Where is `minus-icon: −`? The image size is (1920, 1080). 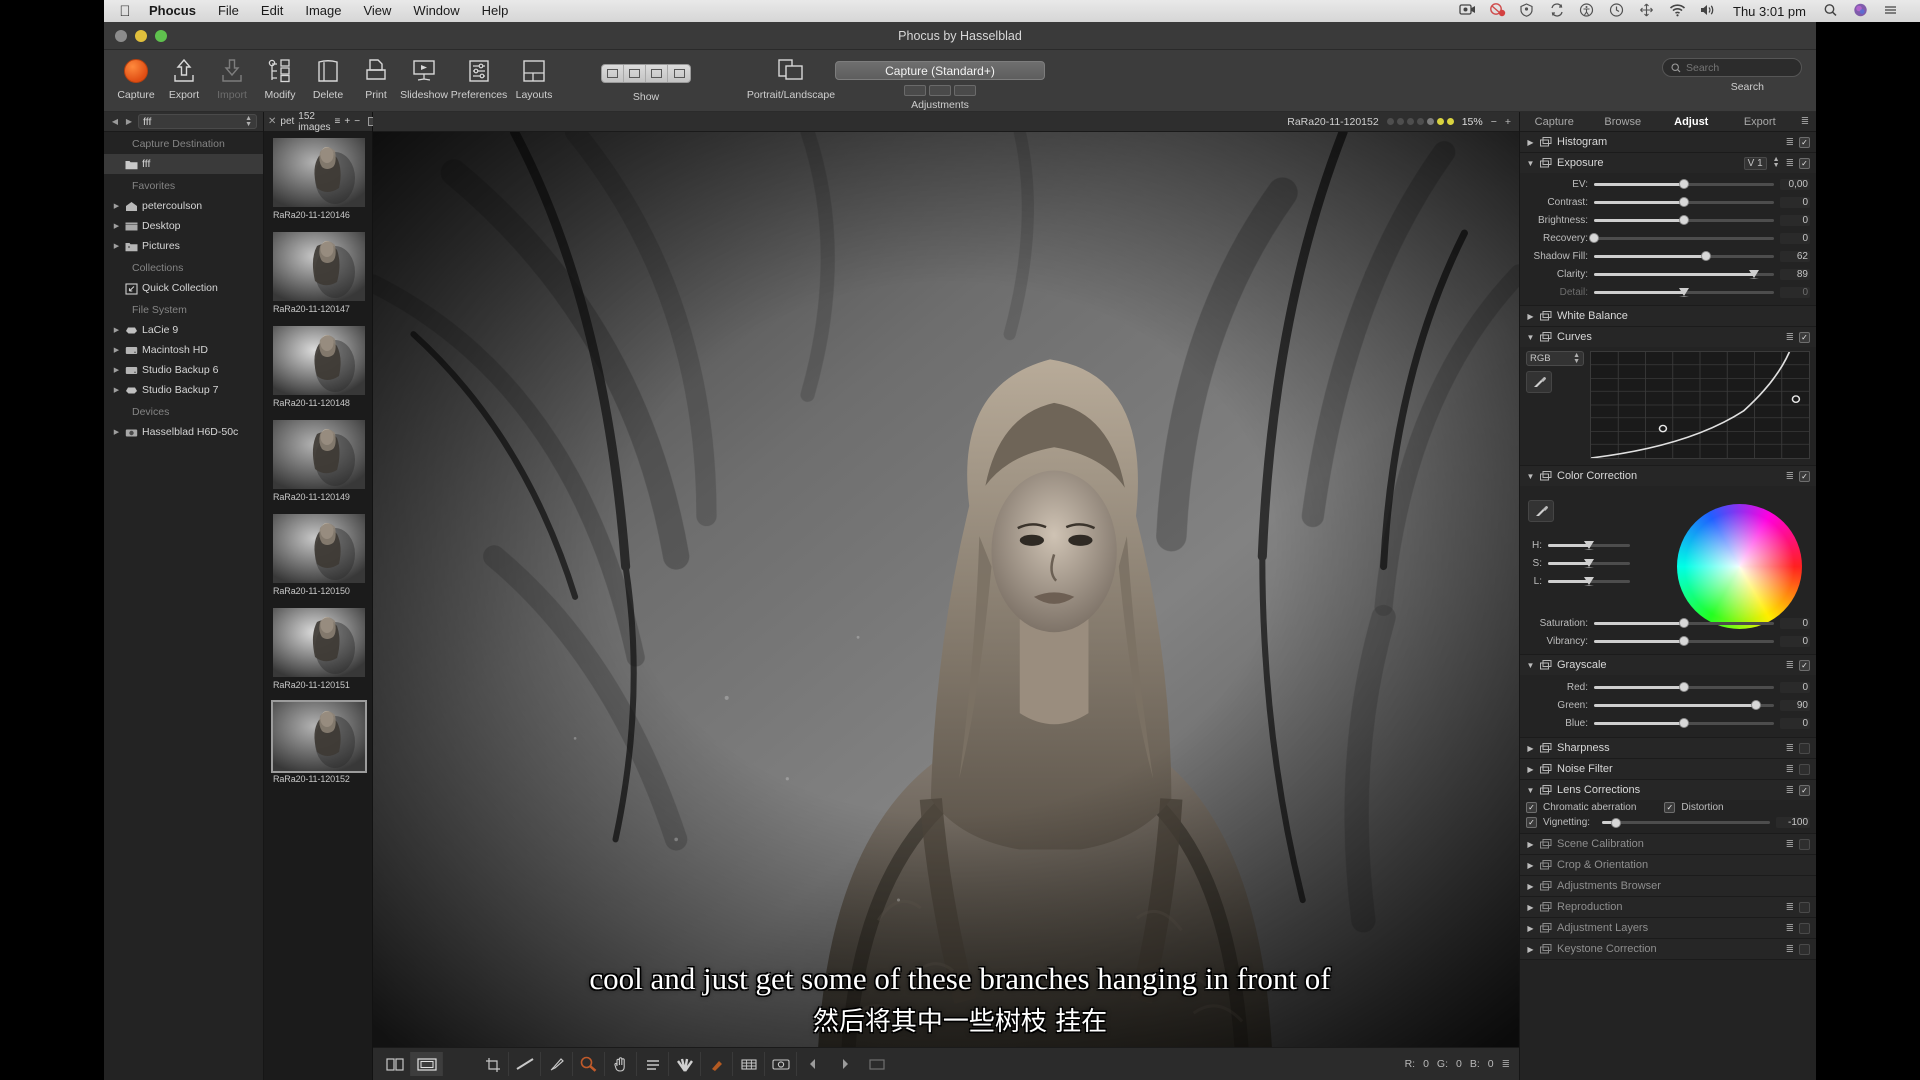 minus-icon: − is located at coordinates (357, 121).